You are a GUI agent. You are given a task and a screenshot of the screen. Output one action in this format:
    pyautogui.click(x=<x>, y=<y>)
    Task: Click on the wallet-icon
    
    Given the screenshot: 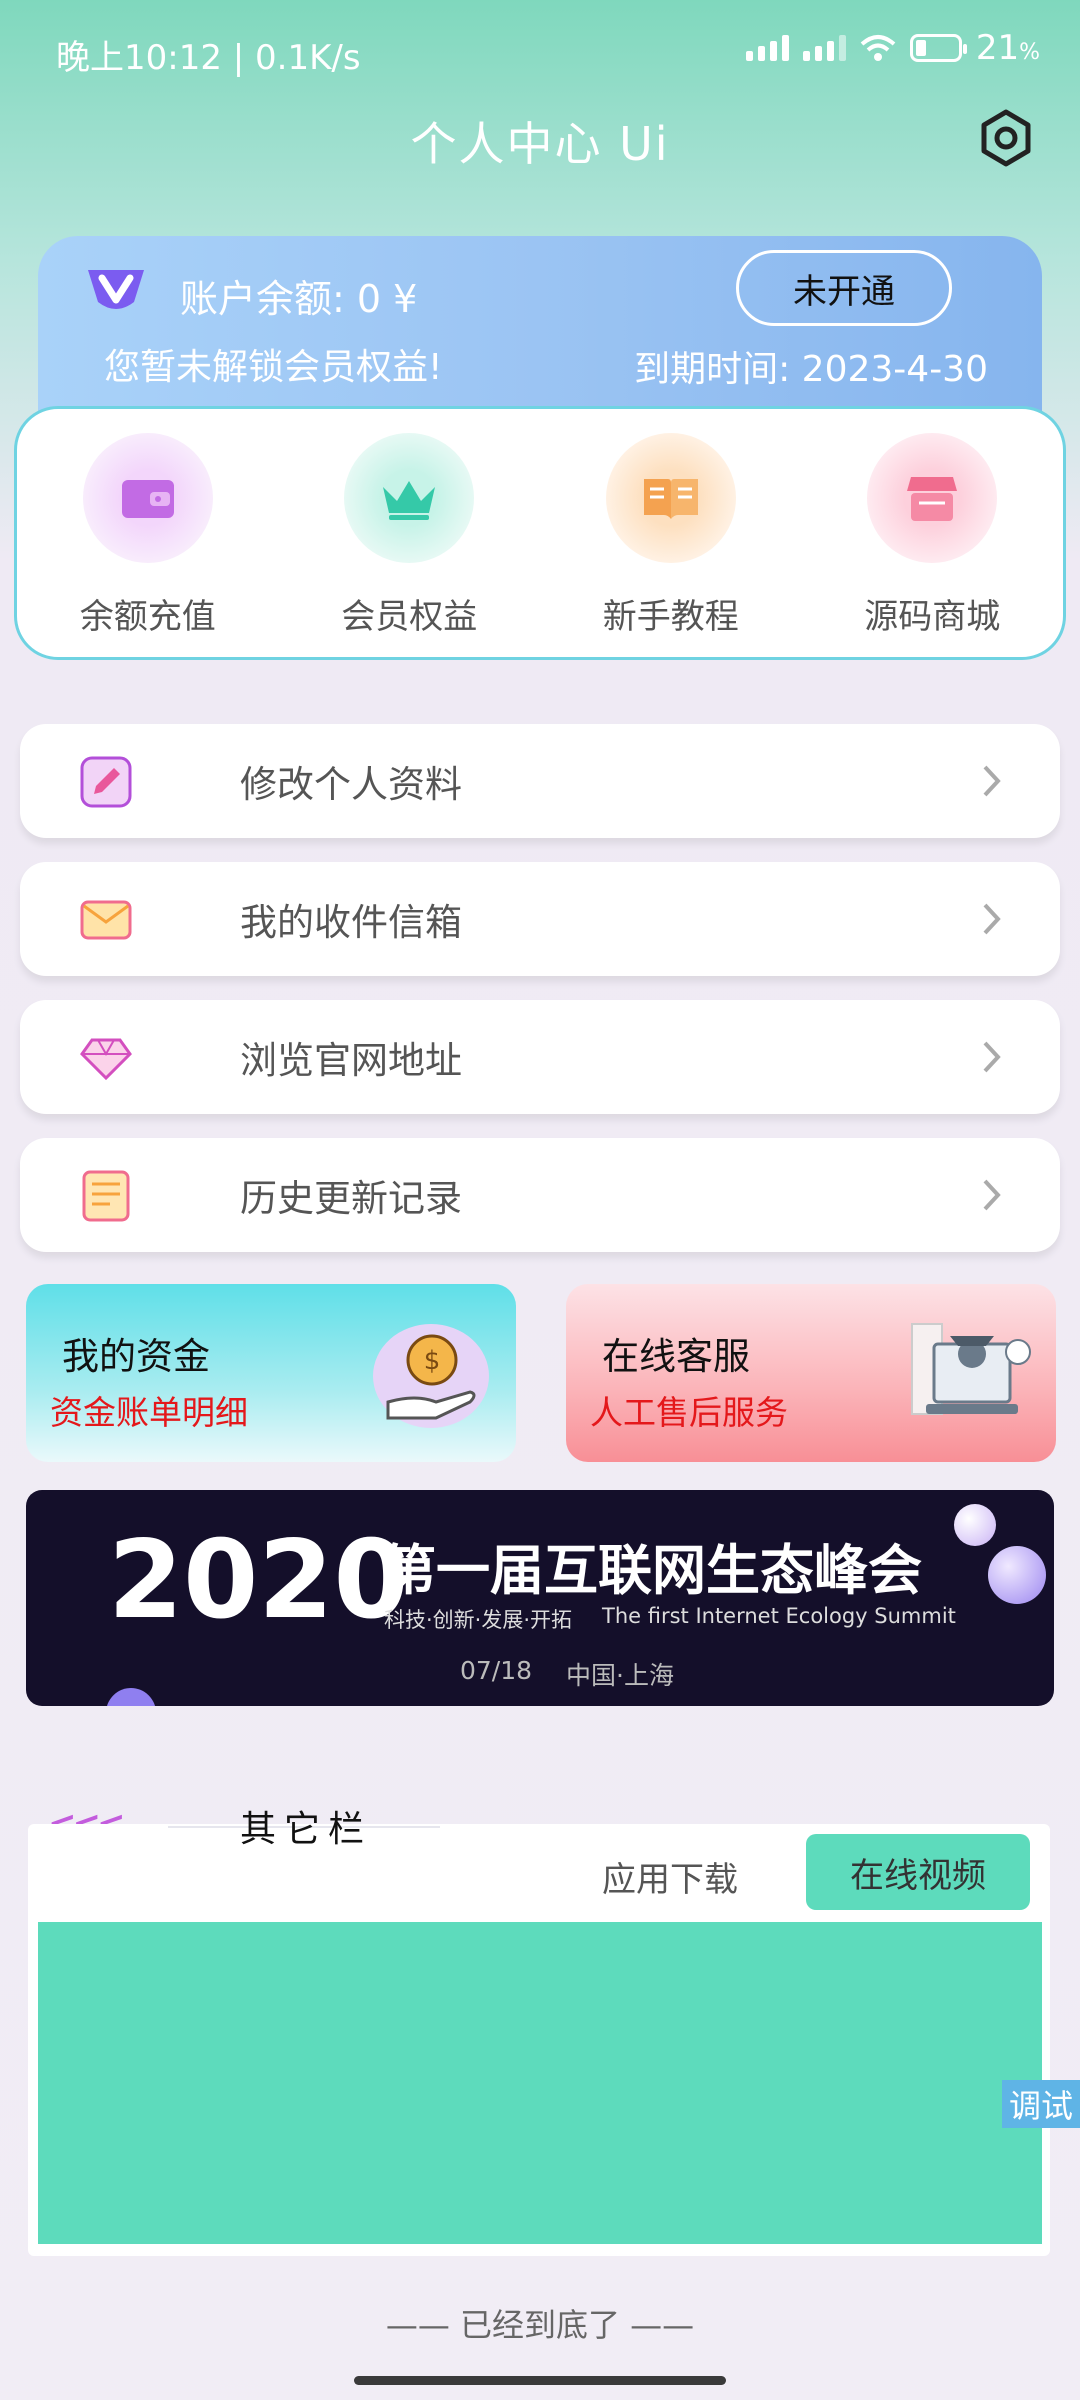 What is the action you would take?
    pyautogui.click(x=147, y=498)
    